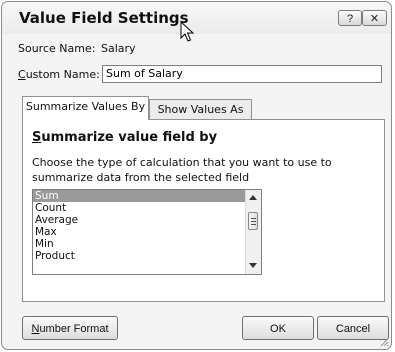 This screenshot has height=352, width=395. What do you see at coordinates (22, 74) in the screenshot?
I see `custom-name-mnemonic: C` at bounding box center [22, 74].